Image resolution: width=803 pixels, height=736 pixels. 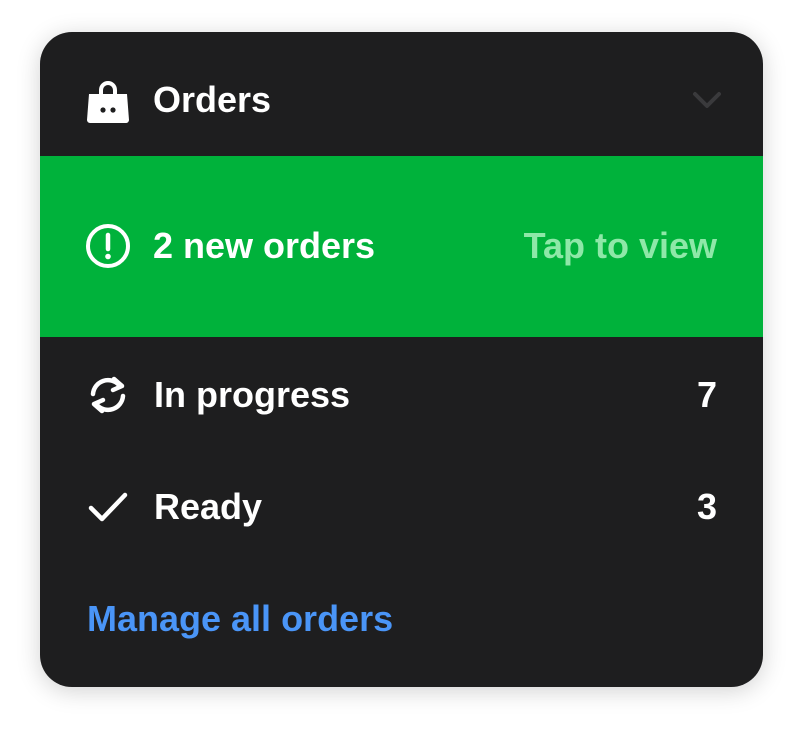 What do you see at coordinates (108, 395) in the screenshot?
I see `refresh-icon` at bounding box center [108, 395].